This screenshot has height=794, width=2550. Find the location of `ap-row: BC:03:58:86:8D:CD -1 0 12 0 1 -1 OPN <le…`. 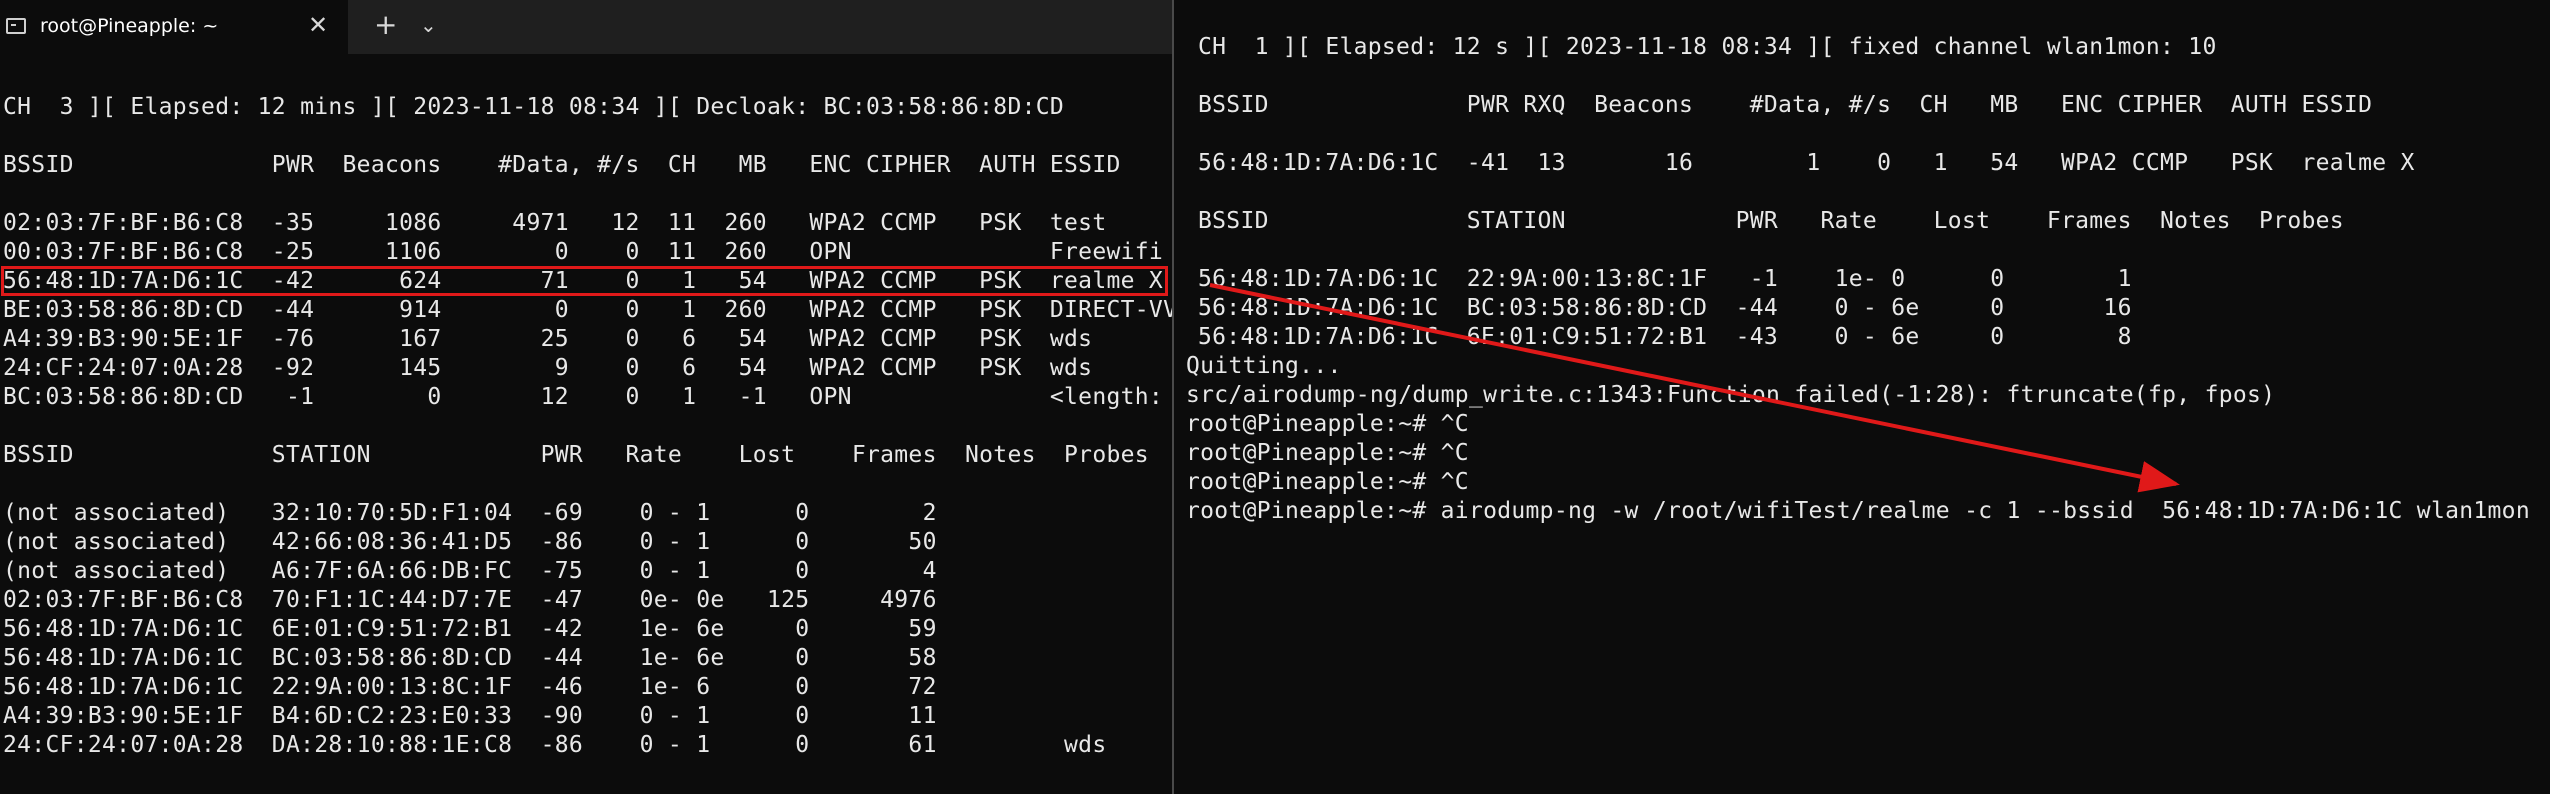

ap-row: BC:03:58:86:8D:CD -1 0 12 0 1 -1 OPN <le… is located at coordinates (583, 397).